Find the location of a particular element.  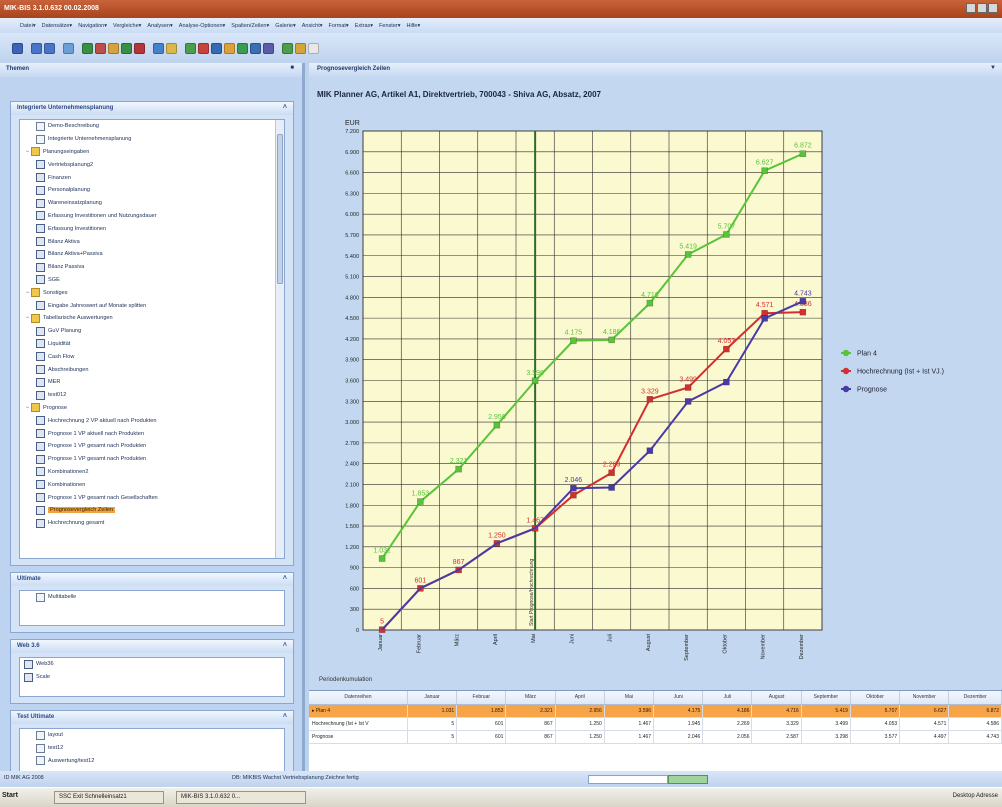

table-cell: 1.250 is located at coordinates (580, 724).